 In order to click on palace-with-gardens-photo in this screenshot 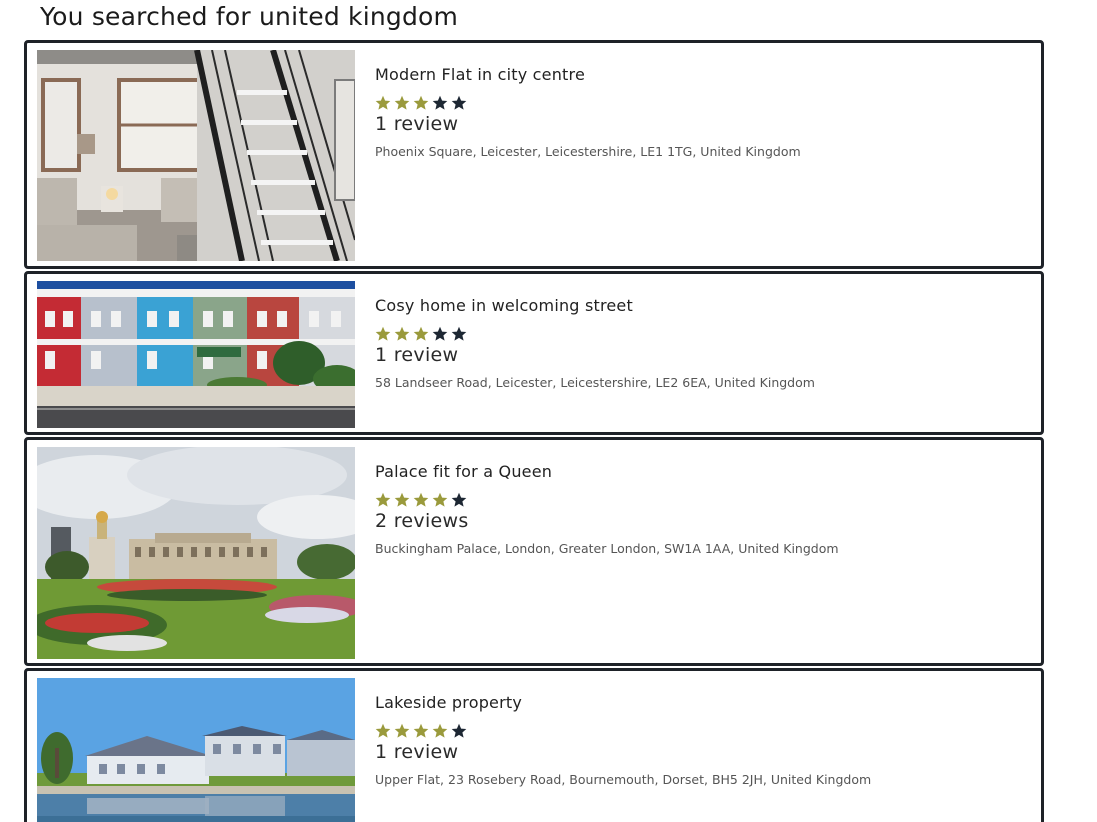, I will do `click(196, 553)`.